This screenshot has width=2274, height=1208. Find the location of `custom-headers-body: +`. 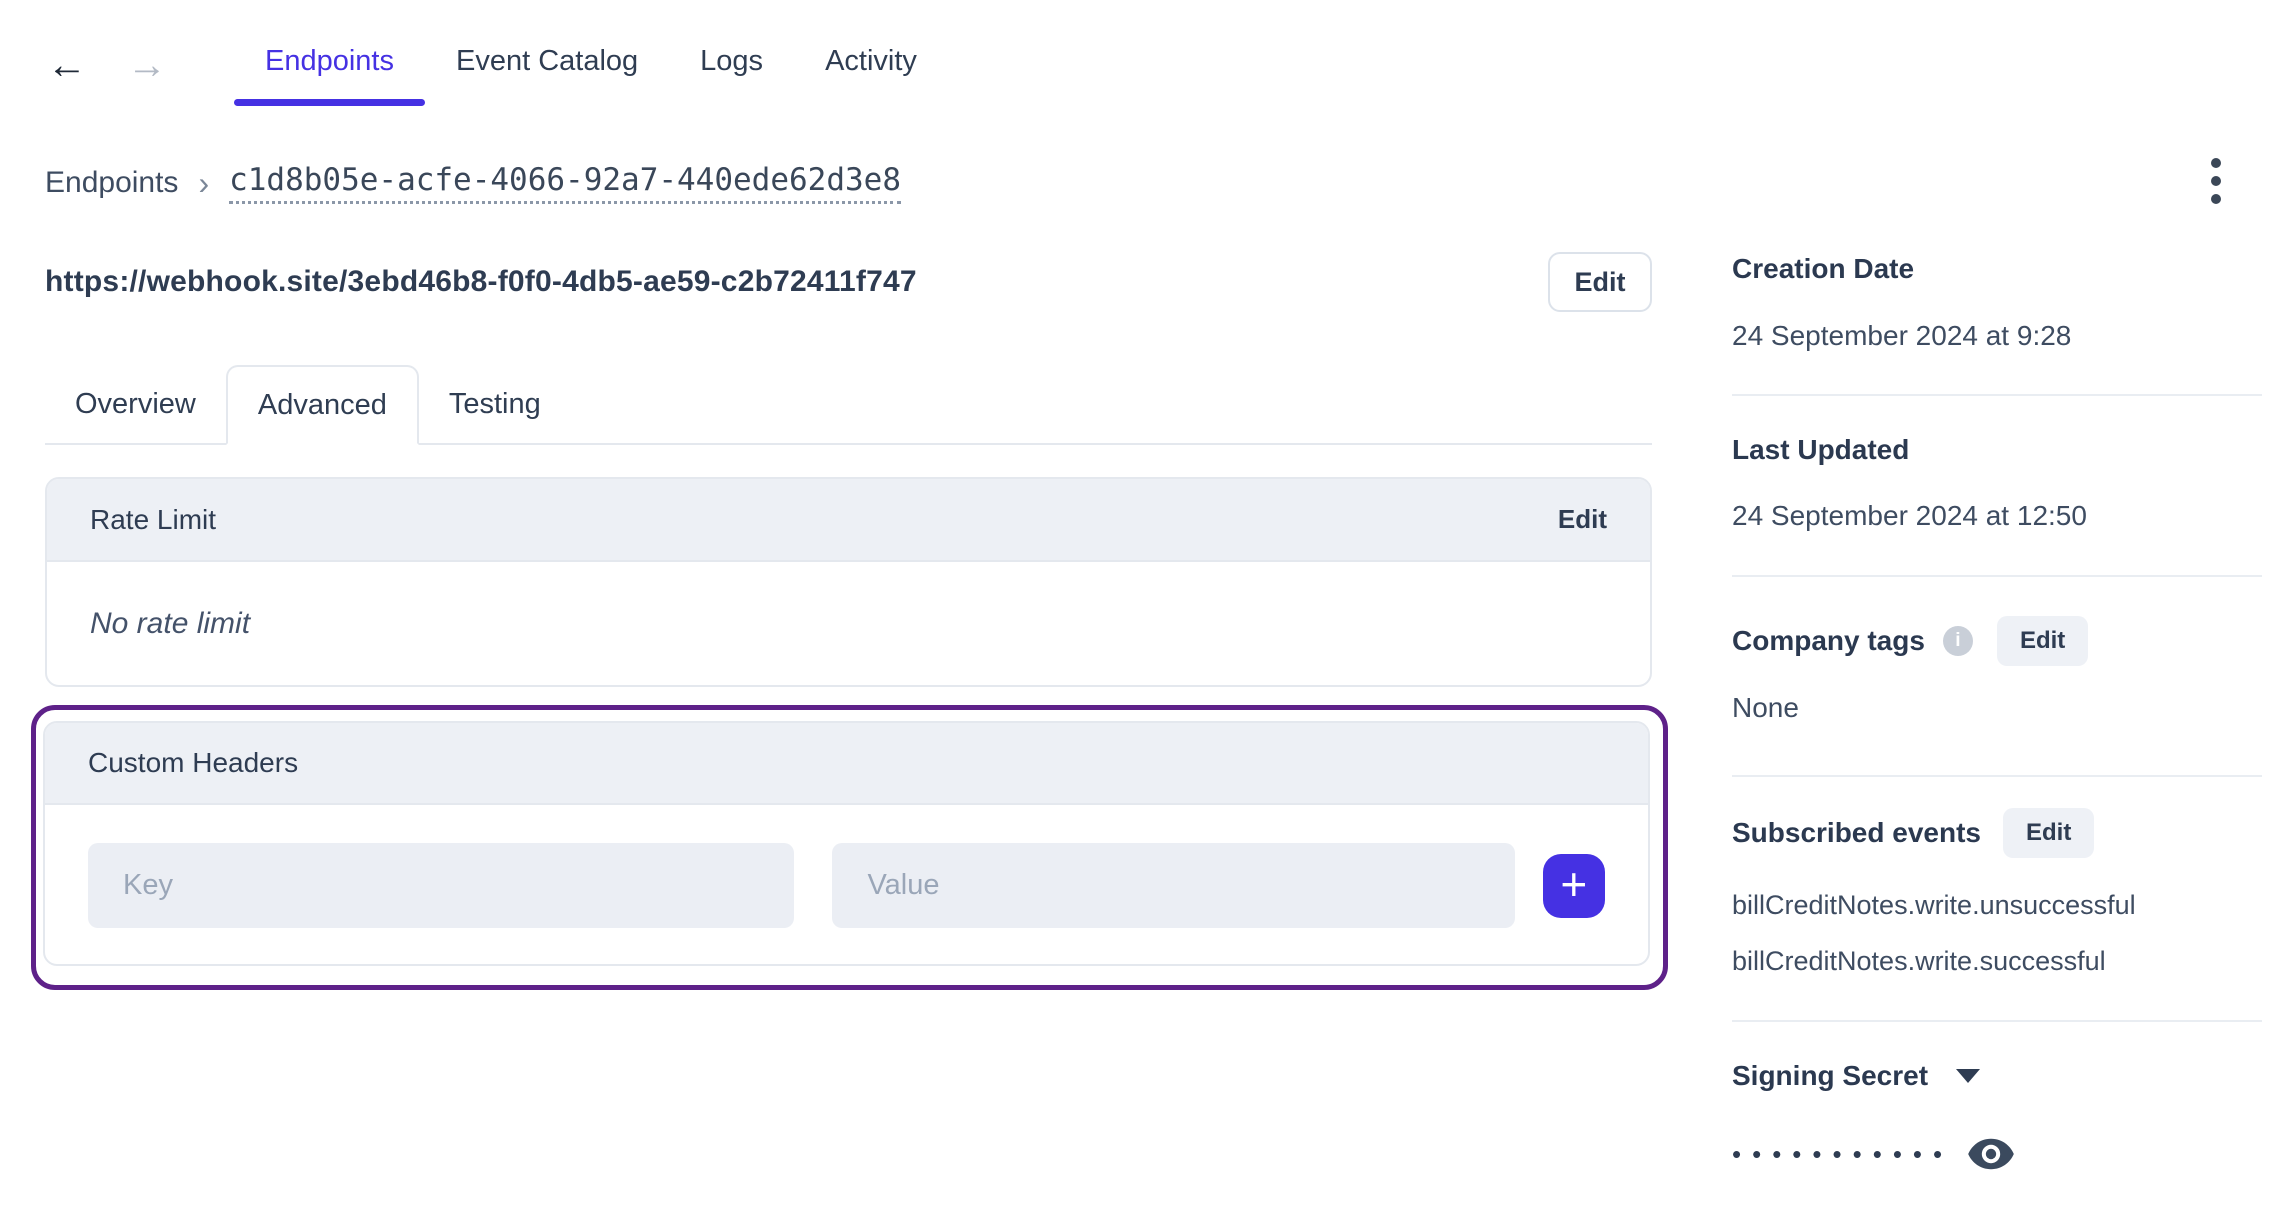

custom-headers-body: + is located at coordinates (846, 884).